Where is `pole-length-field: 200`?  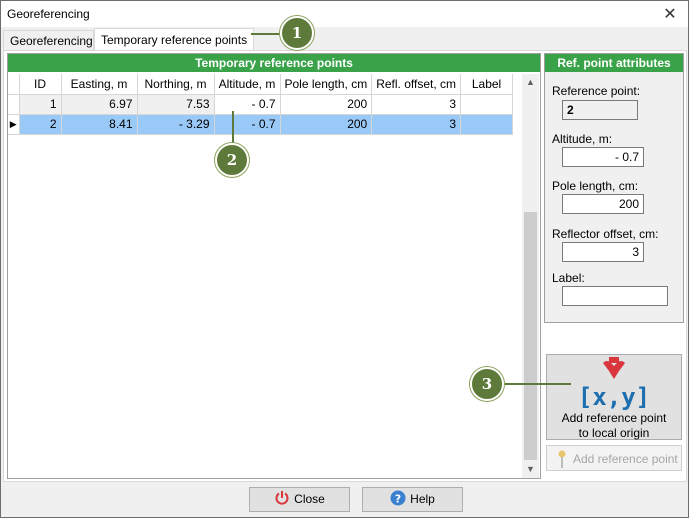
pole-length-field: 200 is located at coordinates (603, 204).